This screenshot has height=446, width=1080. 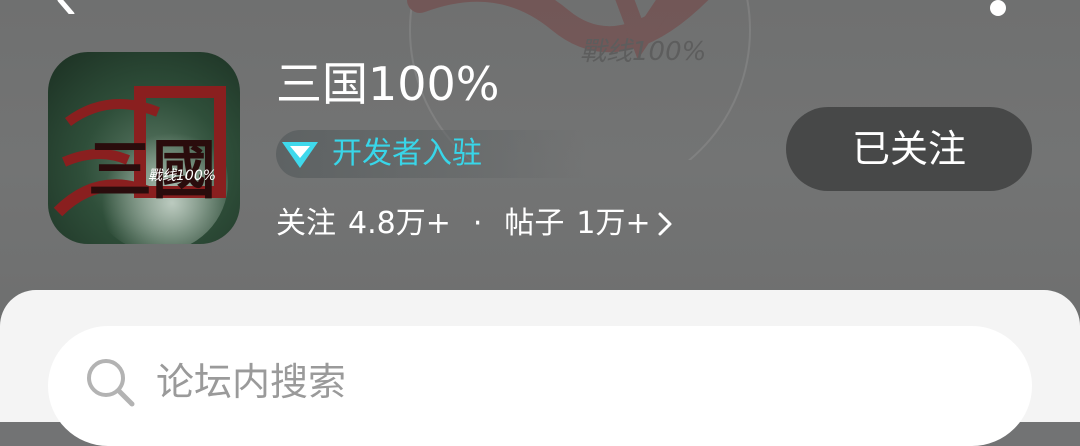 What do you see at coordinates (613, 223) in the screenshot?
I see `posts-stat-count: 1万+` at bounding box center [613, 223].